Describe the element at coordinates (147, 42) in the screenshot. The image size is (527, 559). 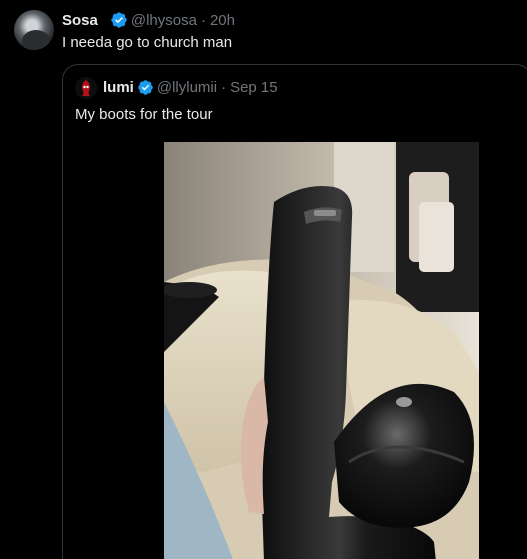
I see `tweet-text: I needa go to church man` at that location.